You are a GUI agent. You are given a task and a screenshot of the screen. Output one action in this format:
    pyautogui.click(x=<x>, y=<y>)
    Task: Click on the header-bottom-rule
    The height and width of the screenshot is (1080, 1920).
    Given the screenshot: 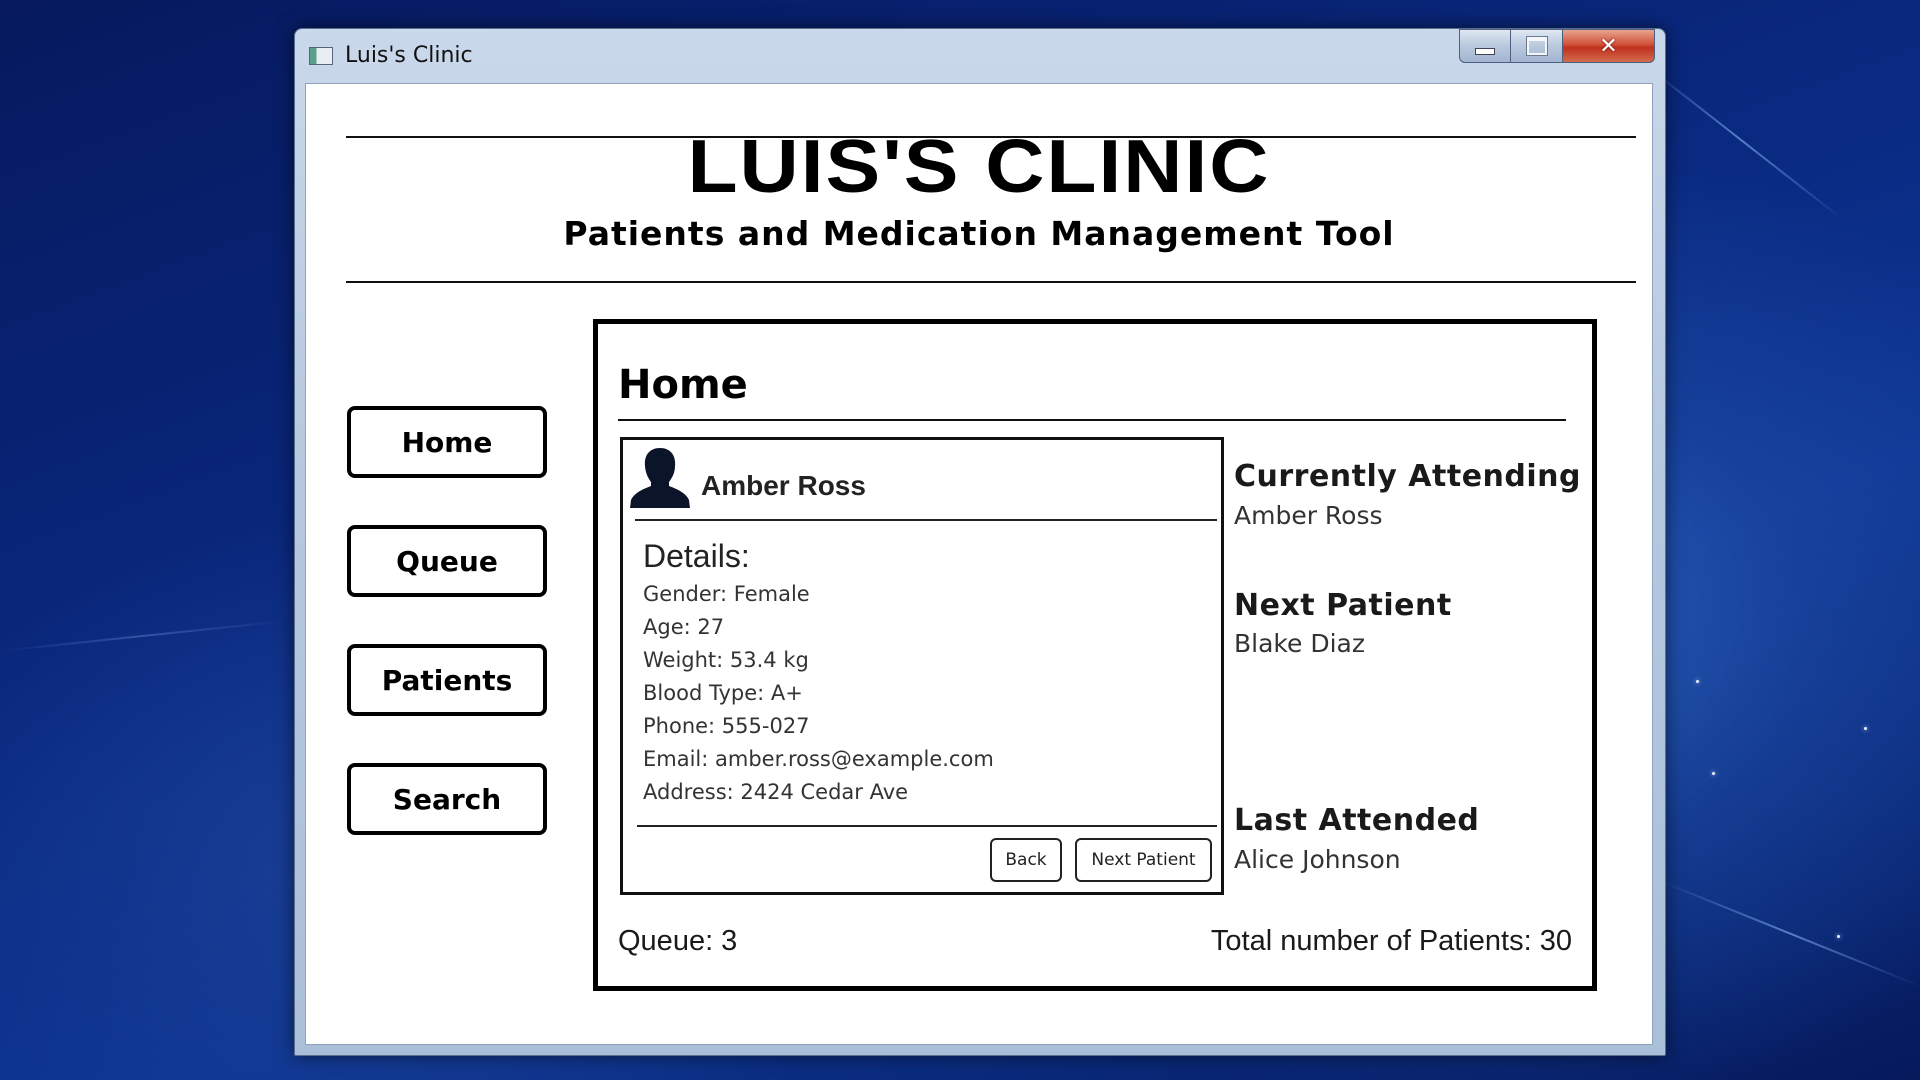 What is the action you would take?
    pyautogui.click(x=991, y=282)
    